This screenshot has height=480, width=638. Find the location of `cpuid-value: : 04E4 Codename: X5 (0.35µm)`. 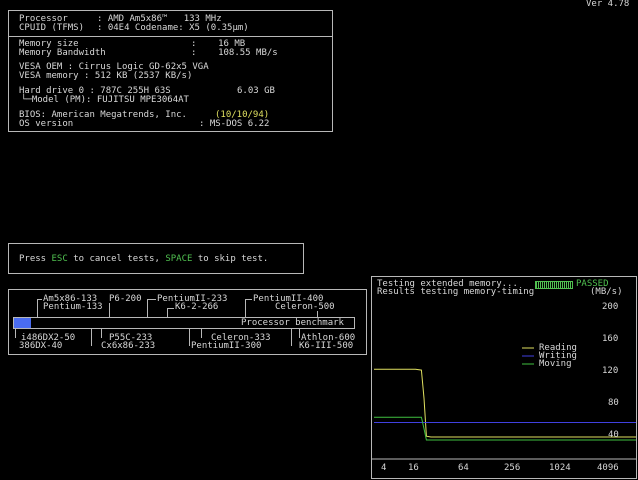

cpuid-value: : 04E4 Codename: X5 (0.35µm) is located at coordinates (173, 28).